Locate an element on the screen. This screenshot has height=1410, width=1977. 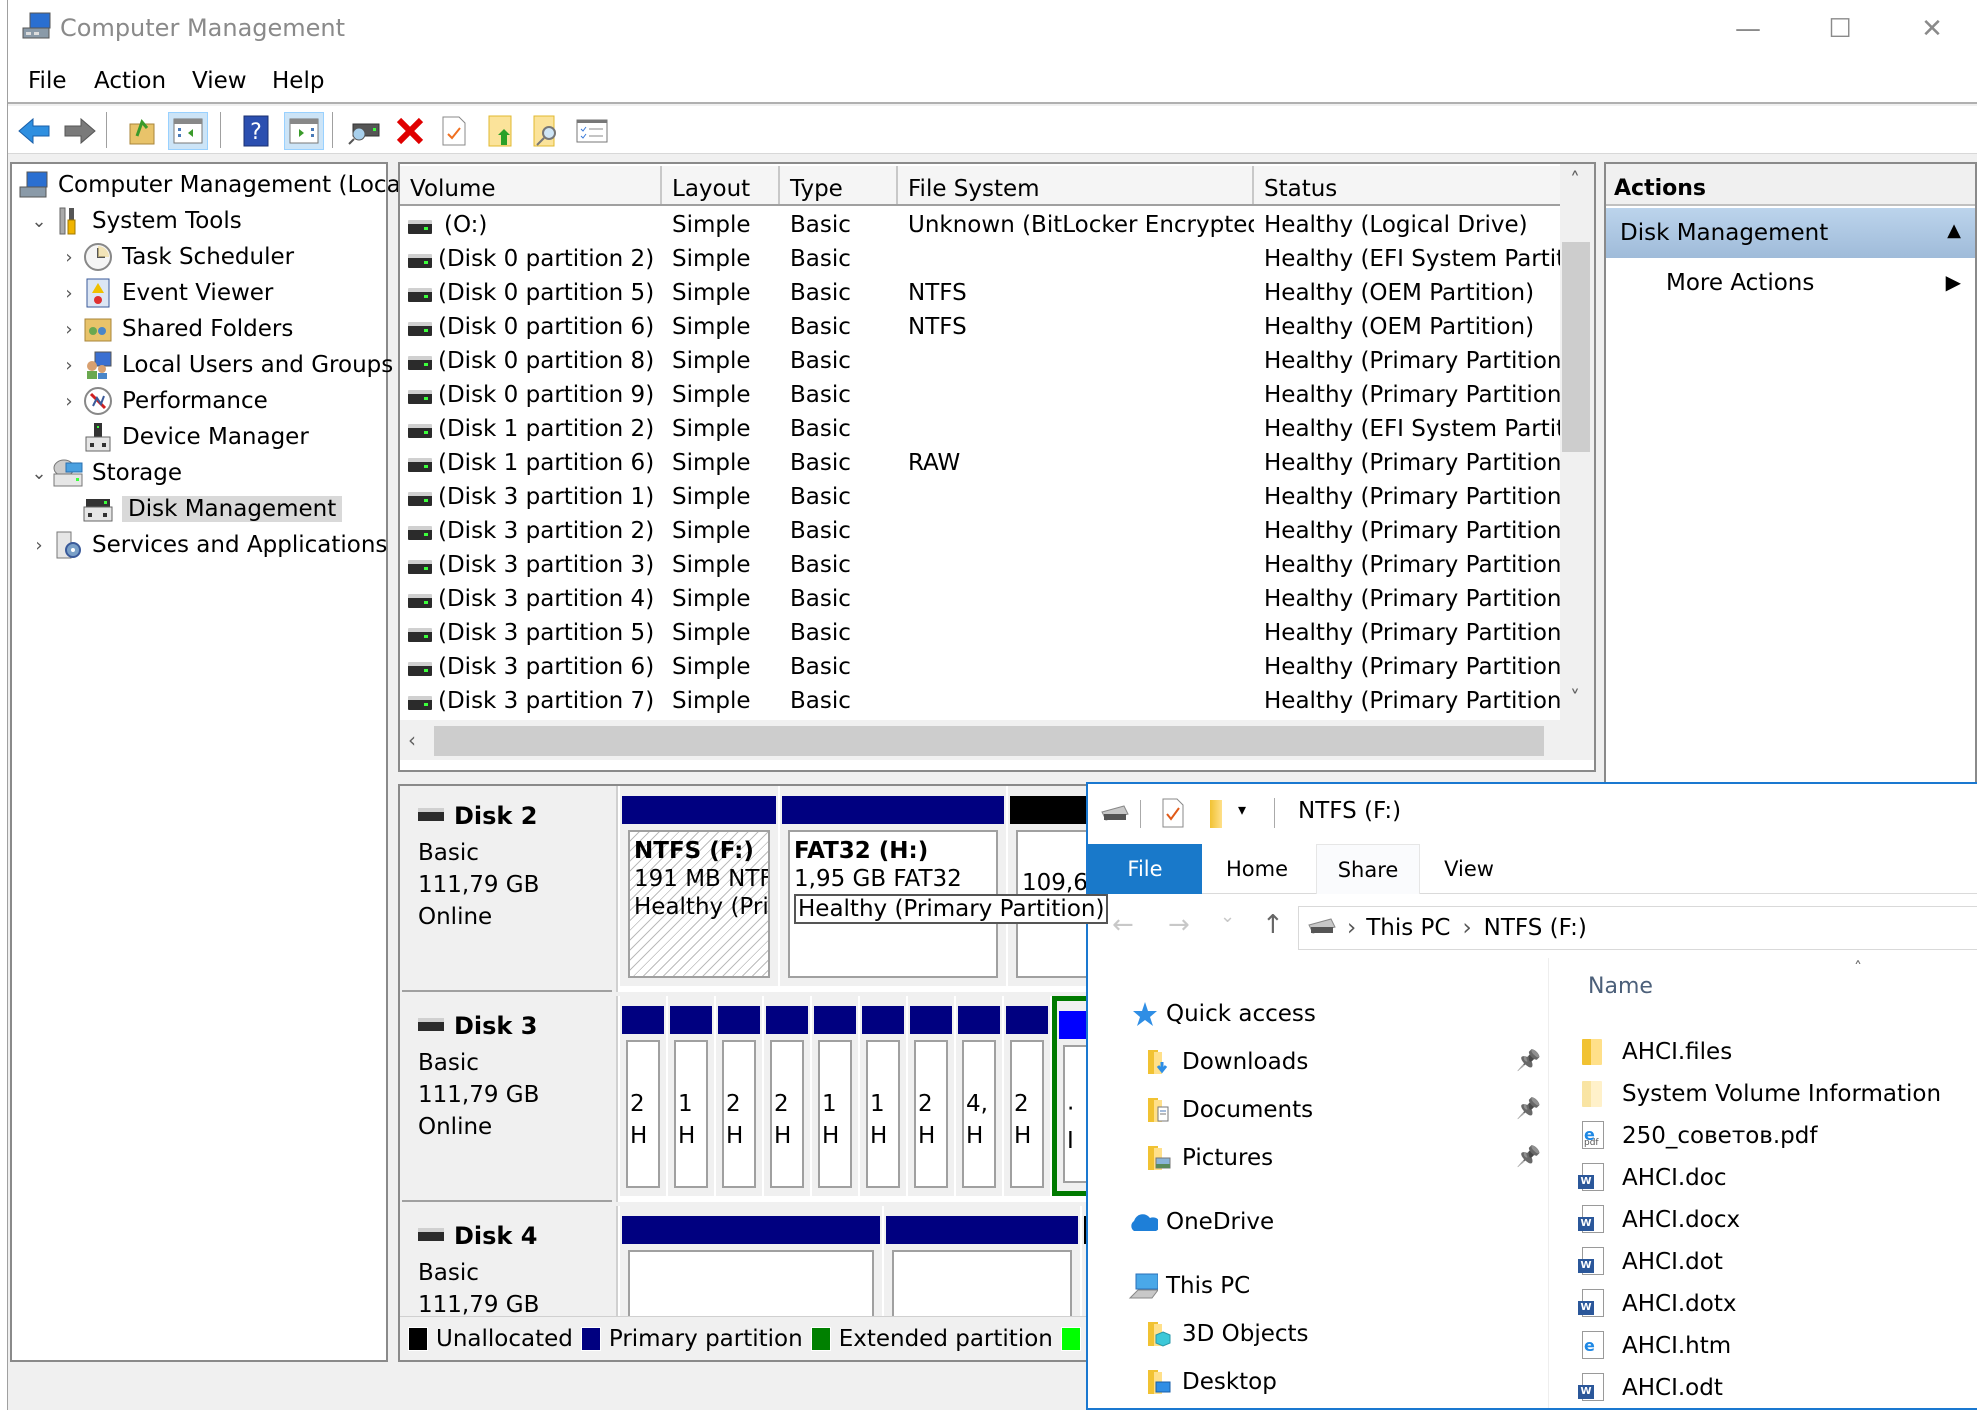
export-list-icon is located at coordinates (500, 131).